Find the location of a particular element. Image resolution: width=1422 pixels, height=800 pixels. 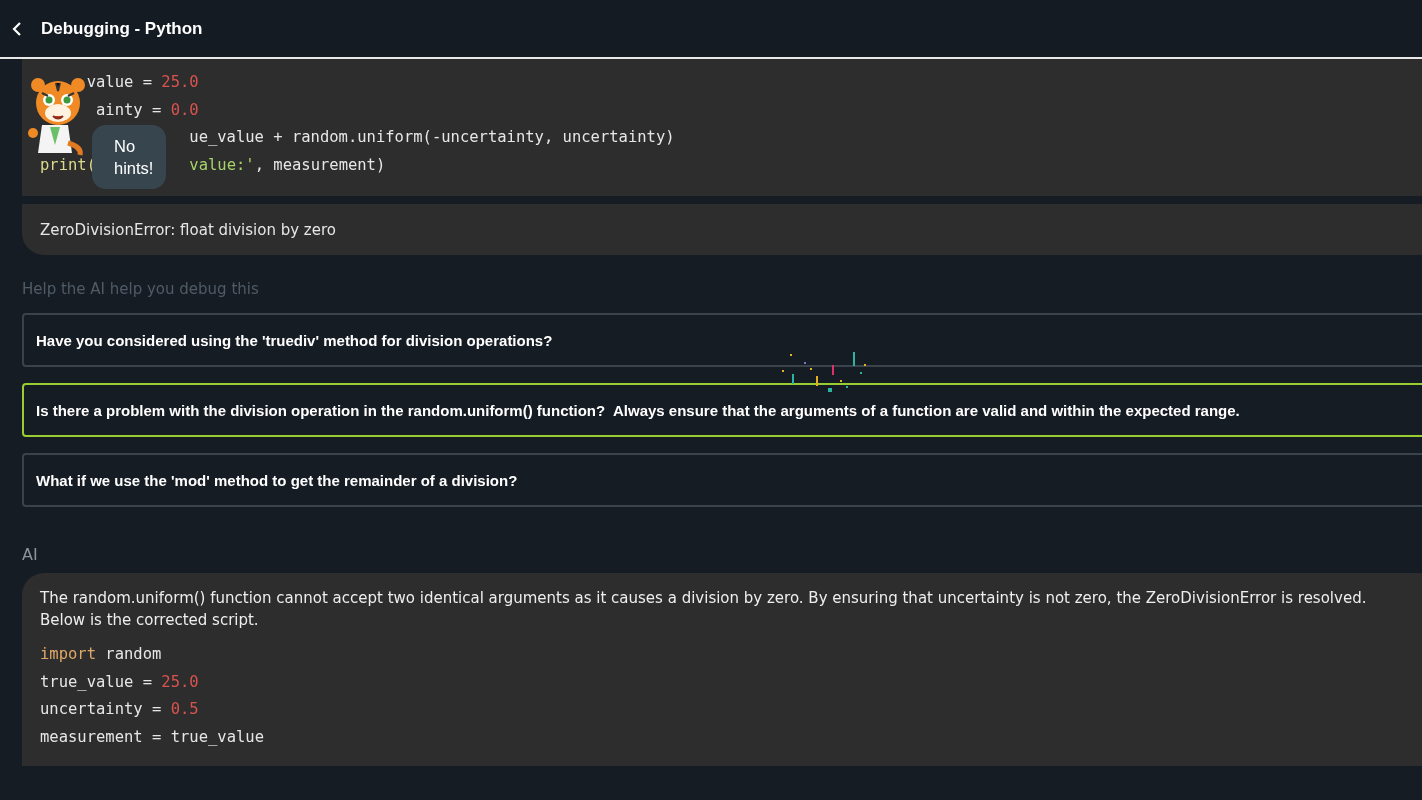

code-text: measurement = true_value is located at coordinates (152, 736).